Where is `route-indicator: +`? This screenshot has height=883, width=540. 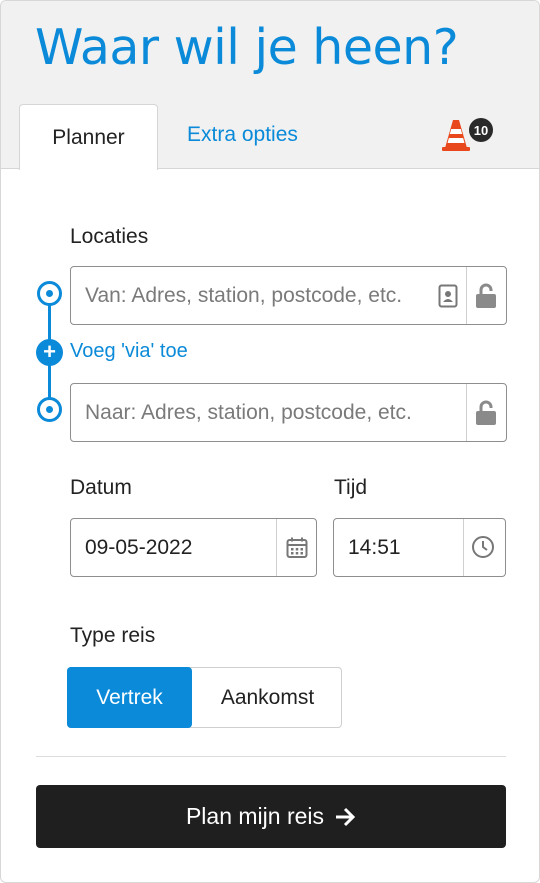
route-indicator: + is located at coordinates (49, 351).